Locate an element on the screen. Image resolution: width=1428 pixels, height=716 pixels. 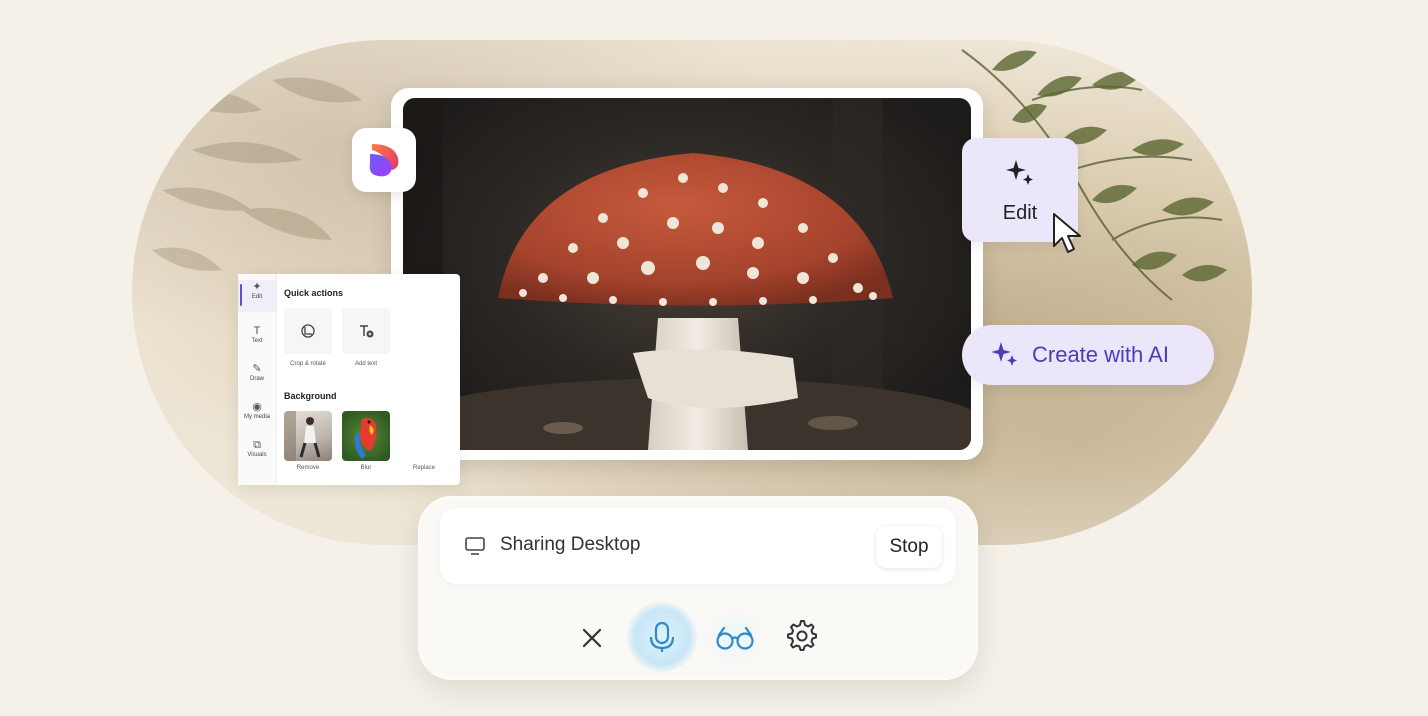
rail-item-my-media: ◉ My media is located at coordinates (257, 410).